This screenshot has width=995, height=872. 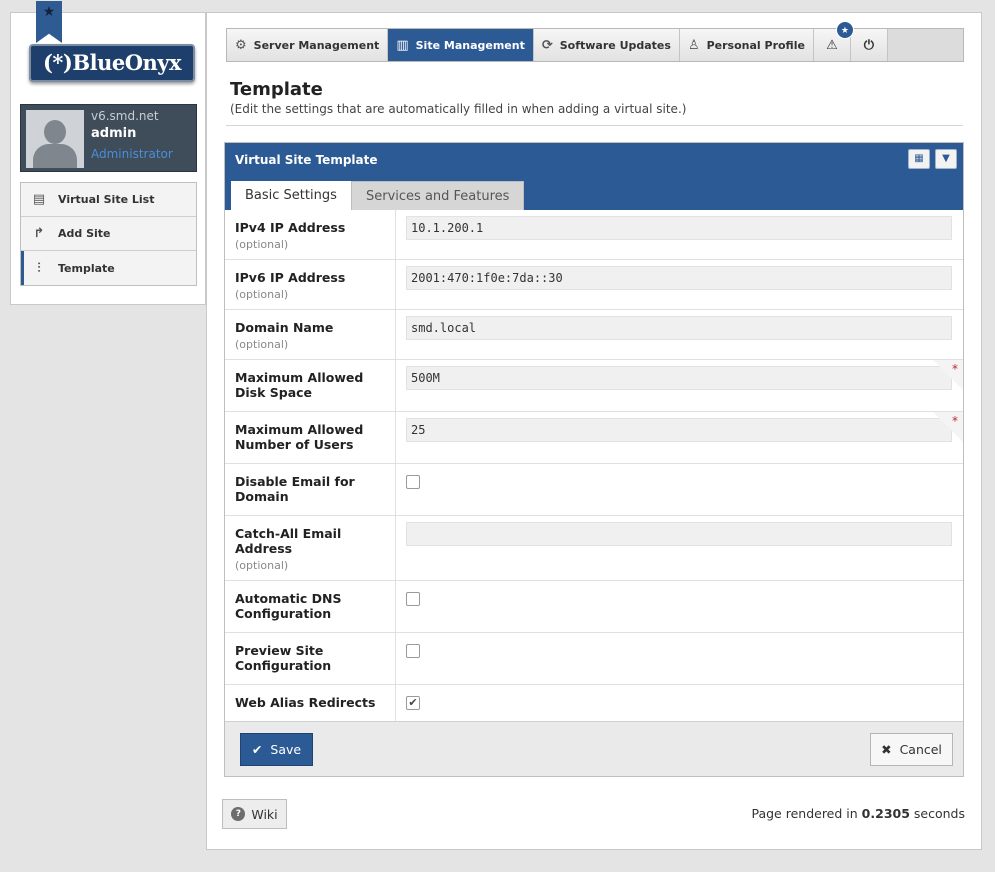 I want to click on tab-personal-profile: ♙ Personal Profile, so click(x=747, y=45).